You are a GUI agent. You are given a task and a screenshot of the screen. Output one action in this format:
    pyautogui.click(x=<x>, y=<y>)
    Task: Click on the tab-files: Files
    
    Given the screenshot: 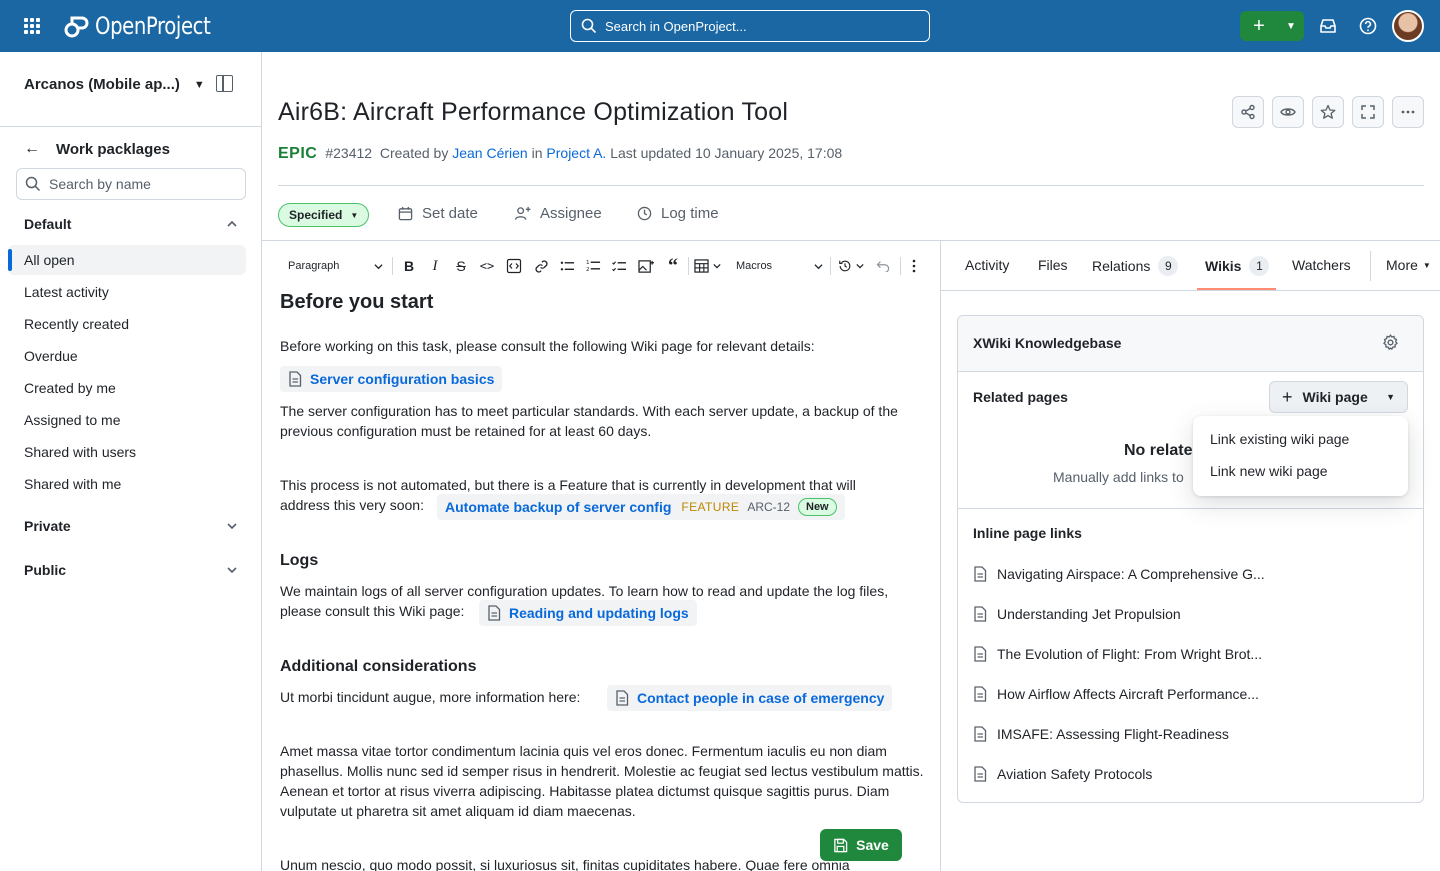 What is the action you would take?
    pyautogui.click(x=1053, y=265)
    